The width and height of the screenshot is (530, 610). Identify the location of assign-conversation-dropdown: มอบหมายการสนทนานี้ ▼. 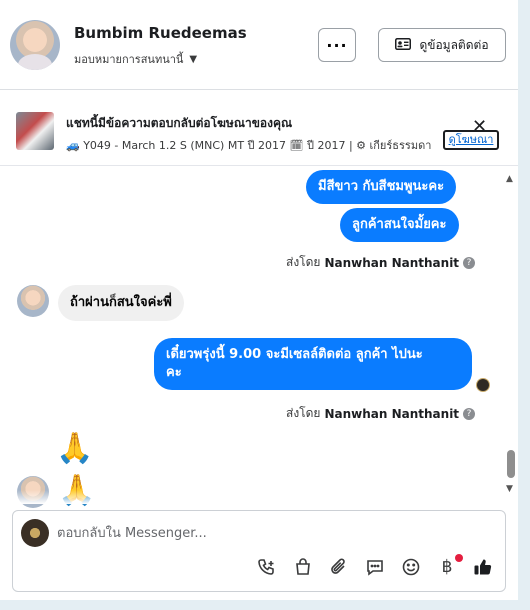
(135, 59).